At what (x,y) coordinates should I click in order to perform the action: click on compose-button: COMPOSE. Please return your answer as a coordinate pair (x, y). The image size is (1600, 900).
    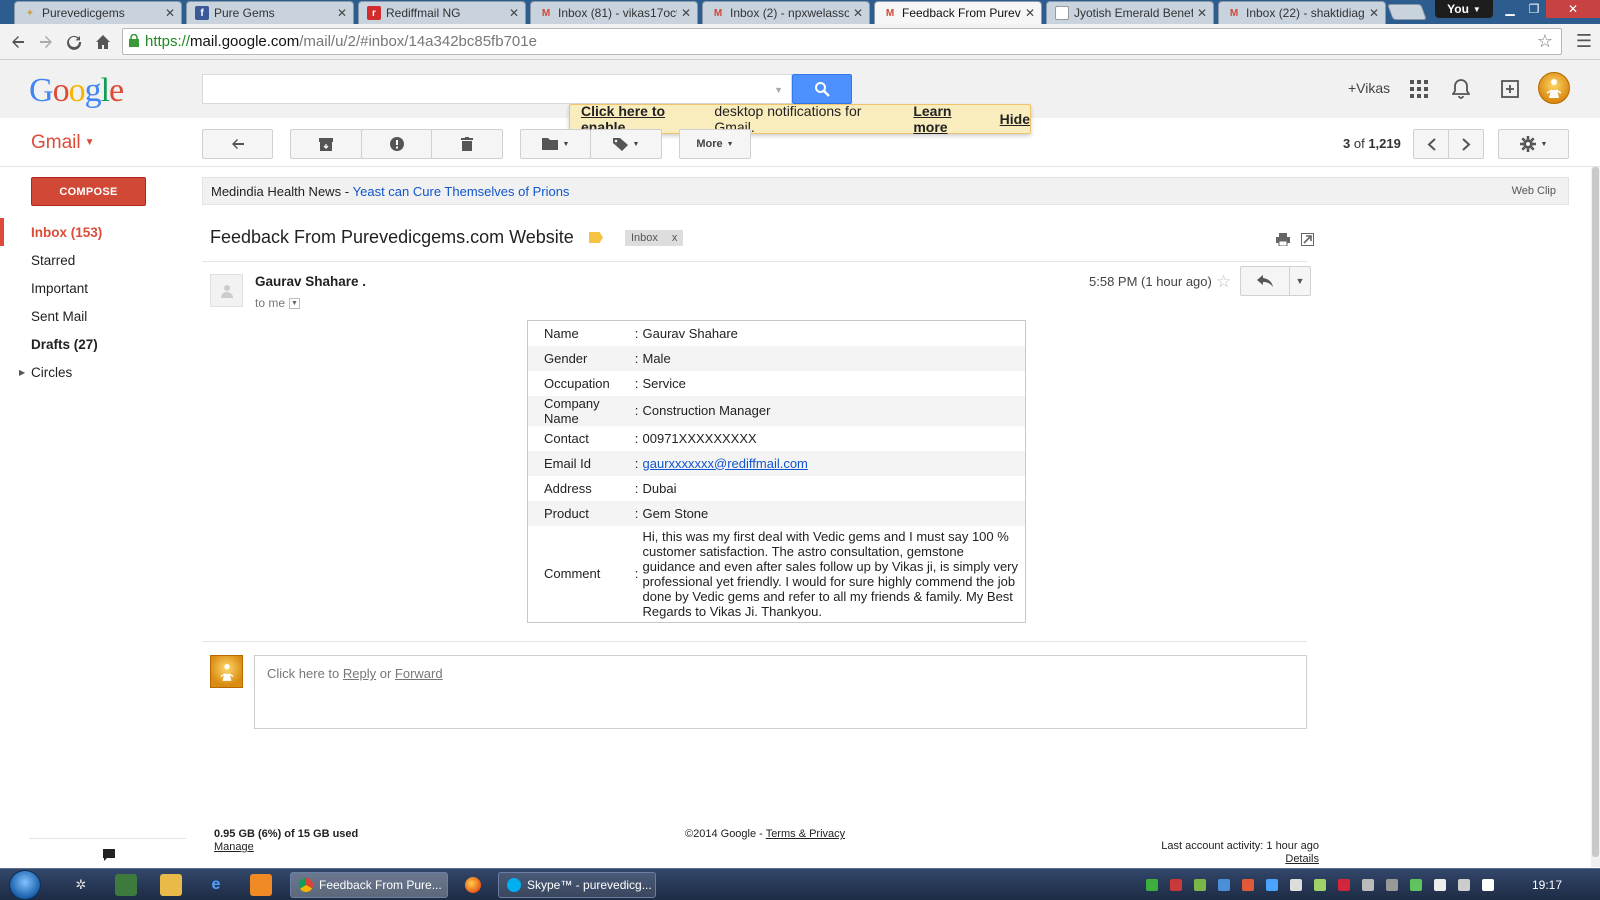
    Looking at the image, I should click on (88, 191).